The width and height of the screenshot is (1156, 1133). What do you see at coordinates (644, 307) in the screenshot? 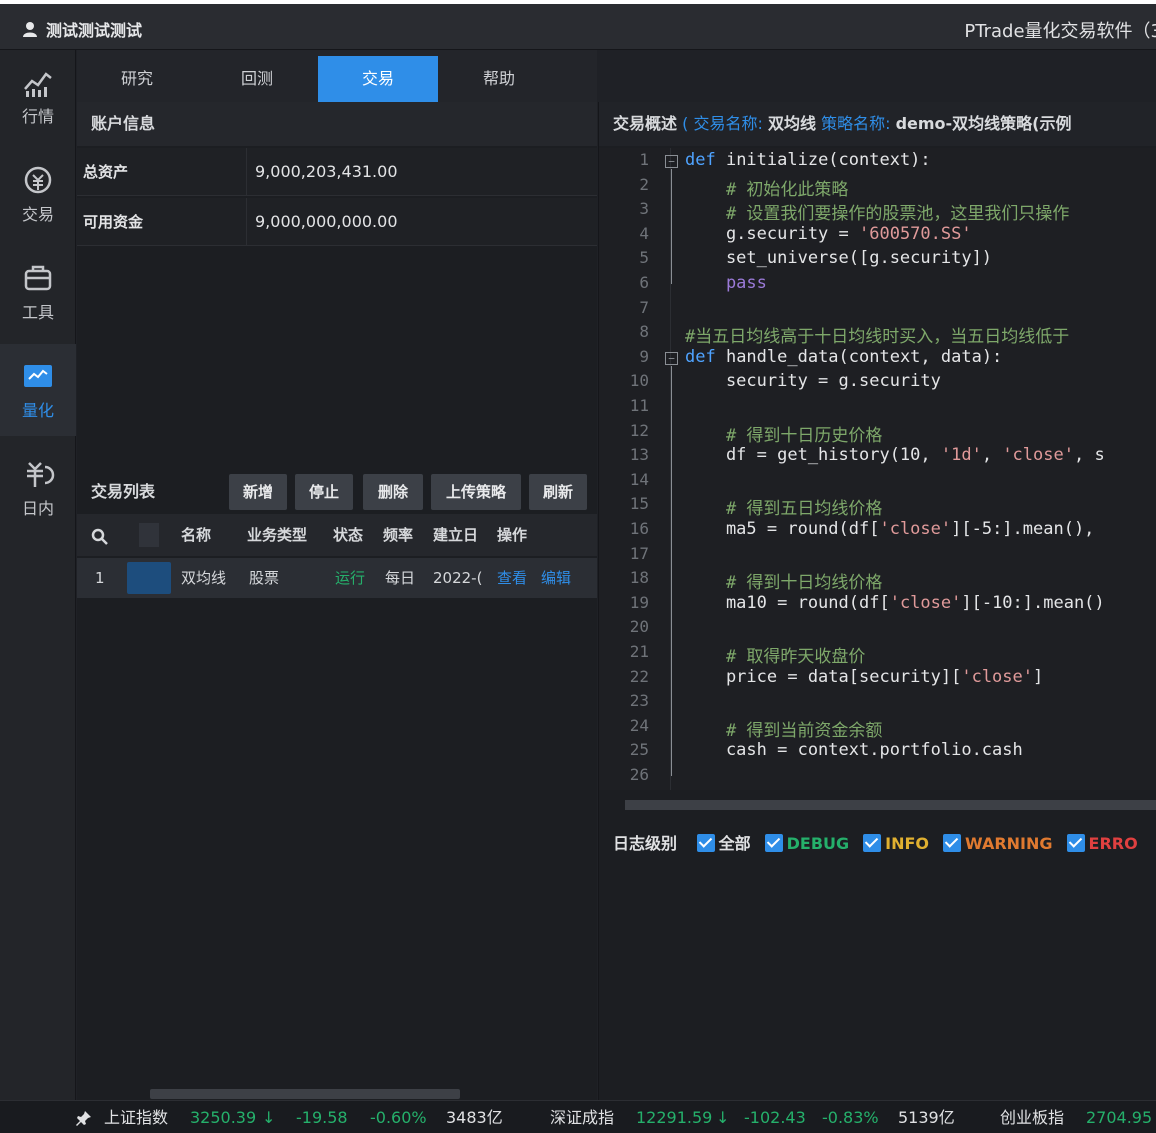
I see `line-number: 7` at bounding box center [644, 307].